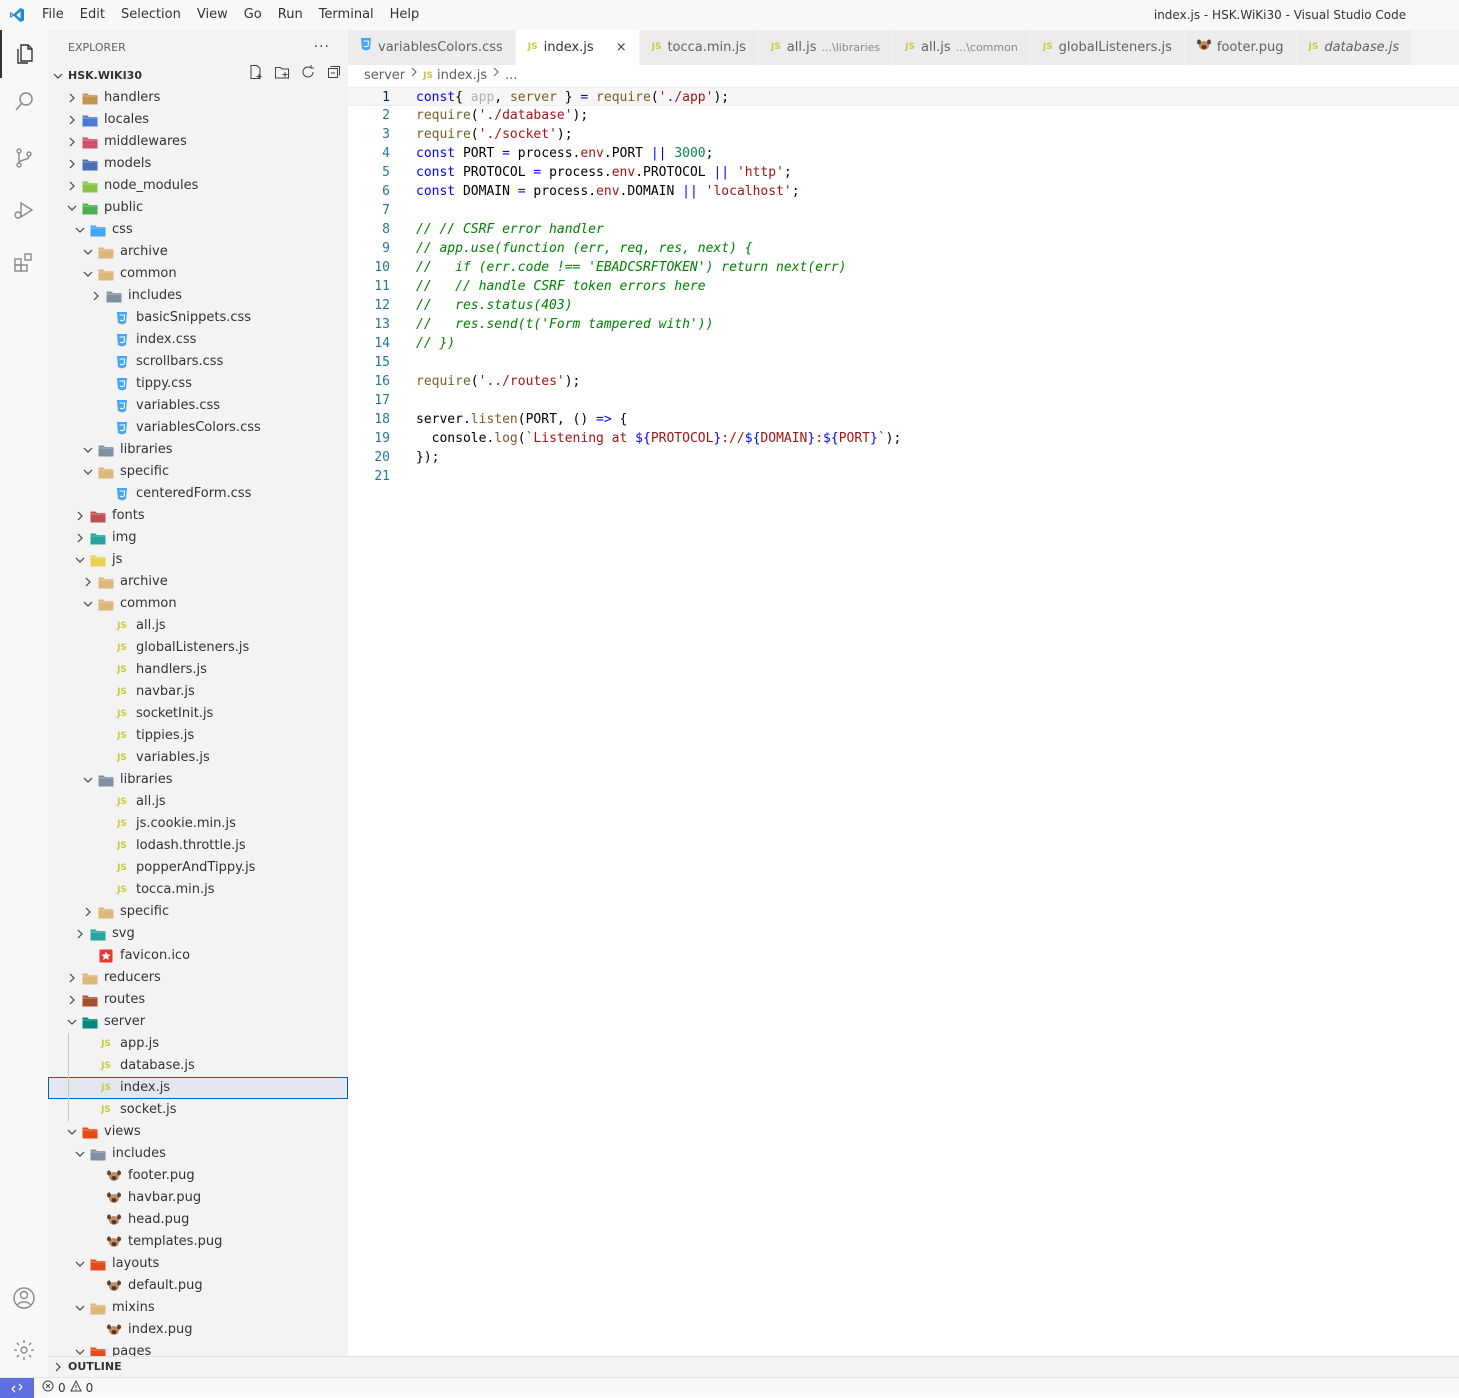 The height and width of the screenshot is (1398, 1459). Describe the element at coordinates (198, 494) in the screenshot. I see `tree-file: centeredForm.css` at that location.